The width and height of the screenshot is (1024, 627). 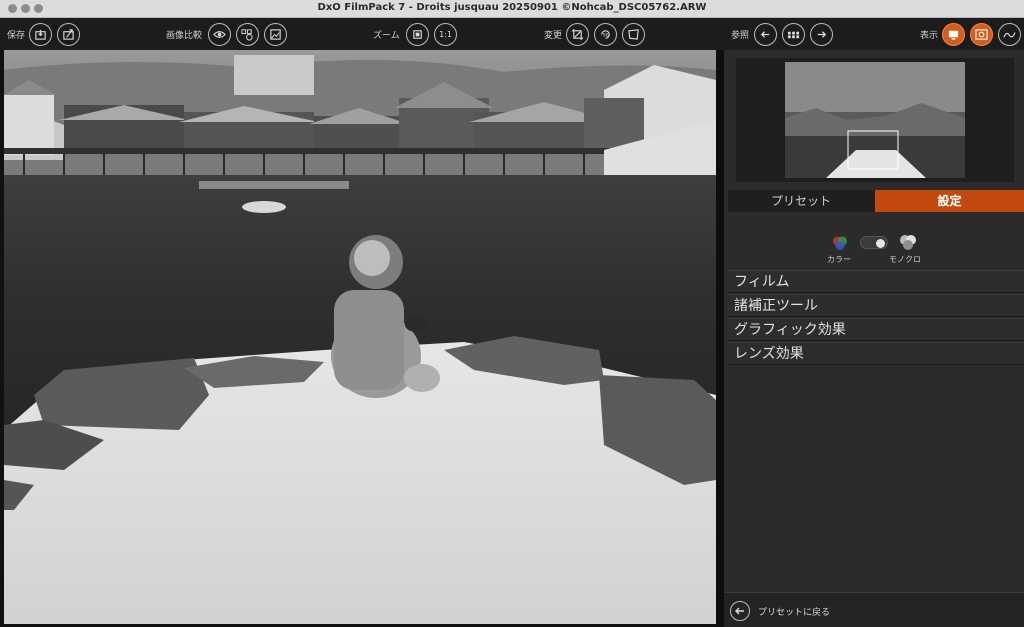 I want to click on color-mode-icon, so click(x=840, y=243).